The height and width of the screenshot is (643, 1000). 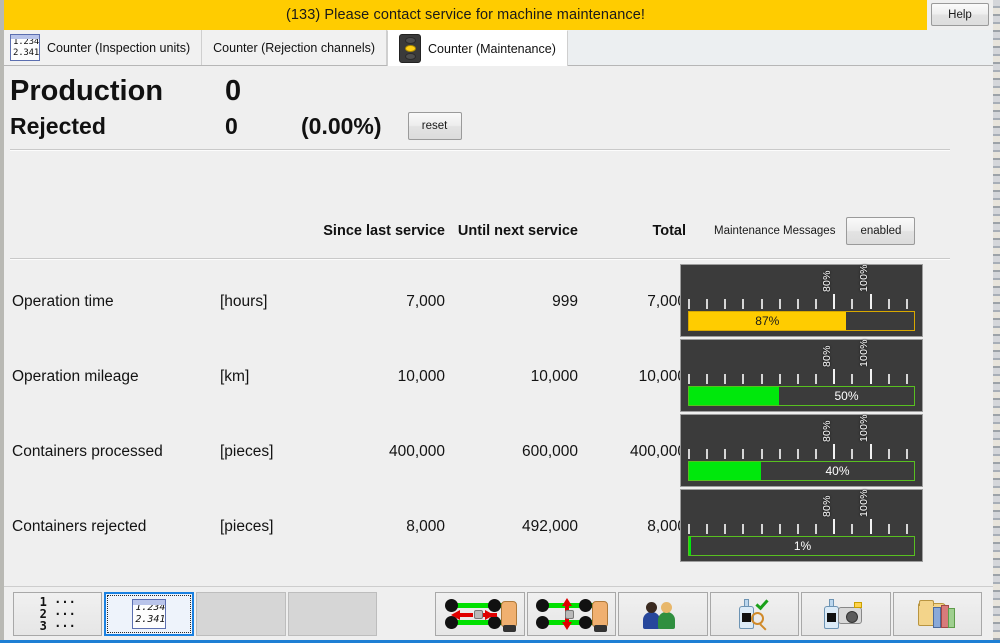 What do you see at coordinates (233, 91) in the screenshot?
I see `production-value: 0` at bounding box center [233, 91].